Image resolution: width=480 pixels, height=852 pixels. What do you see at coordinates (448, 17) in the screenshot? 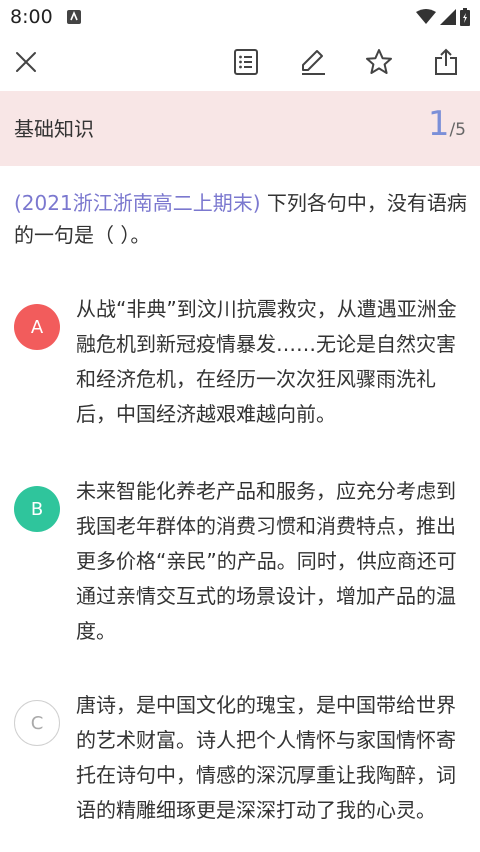
I see `signal-icon` at bounding box center [448, 17].